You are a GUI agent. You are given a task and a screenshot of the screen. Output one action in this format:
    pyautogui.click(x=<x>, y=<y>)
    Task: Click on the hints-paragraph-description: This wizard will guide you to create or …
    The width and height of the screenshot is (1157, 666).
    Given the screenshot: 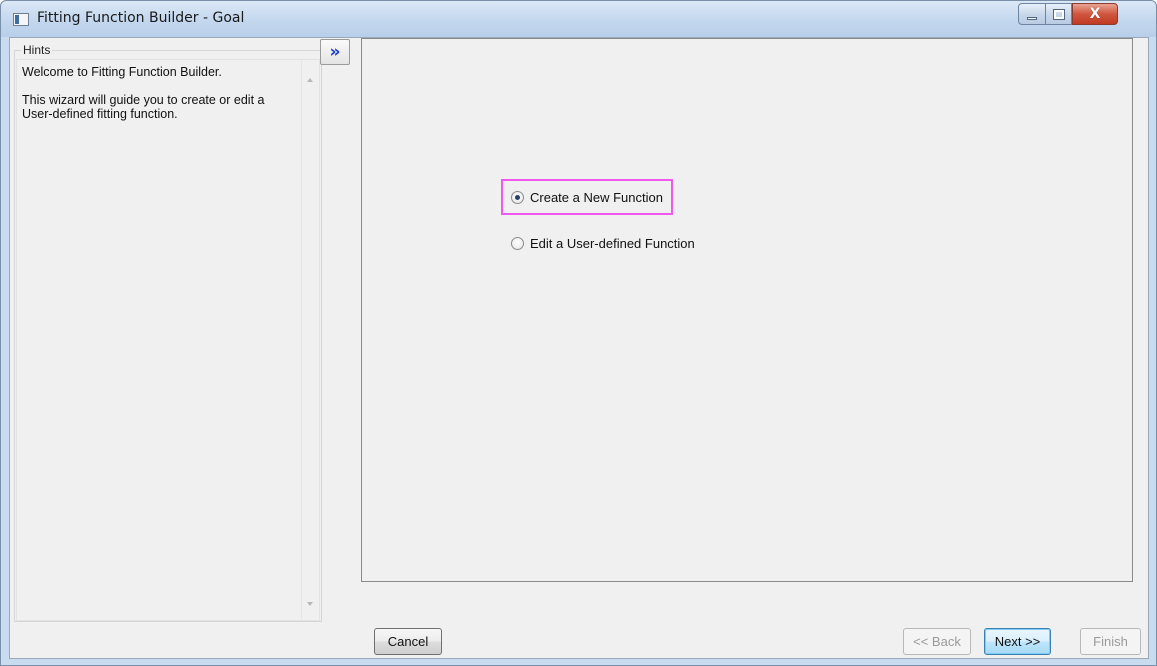 What is the action you would take?
    pyautogui.click(x=143, y=107)
    